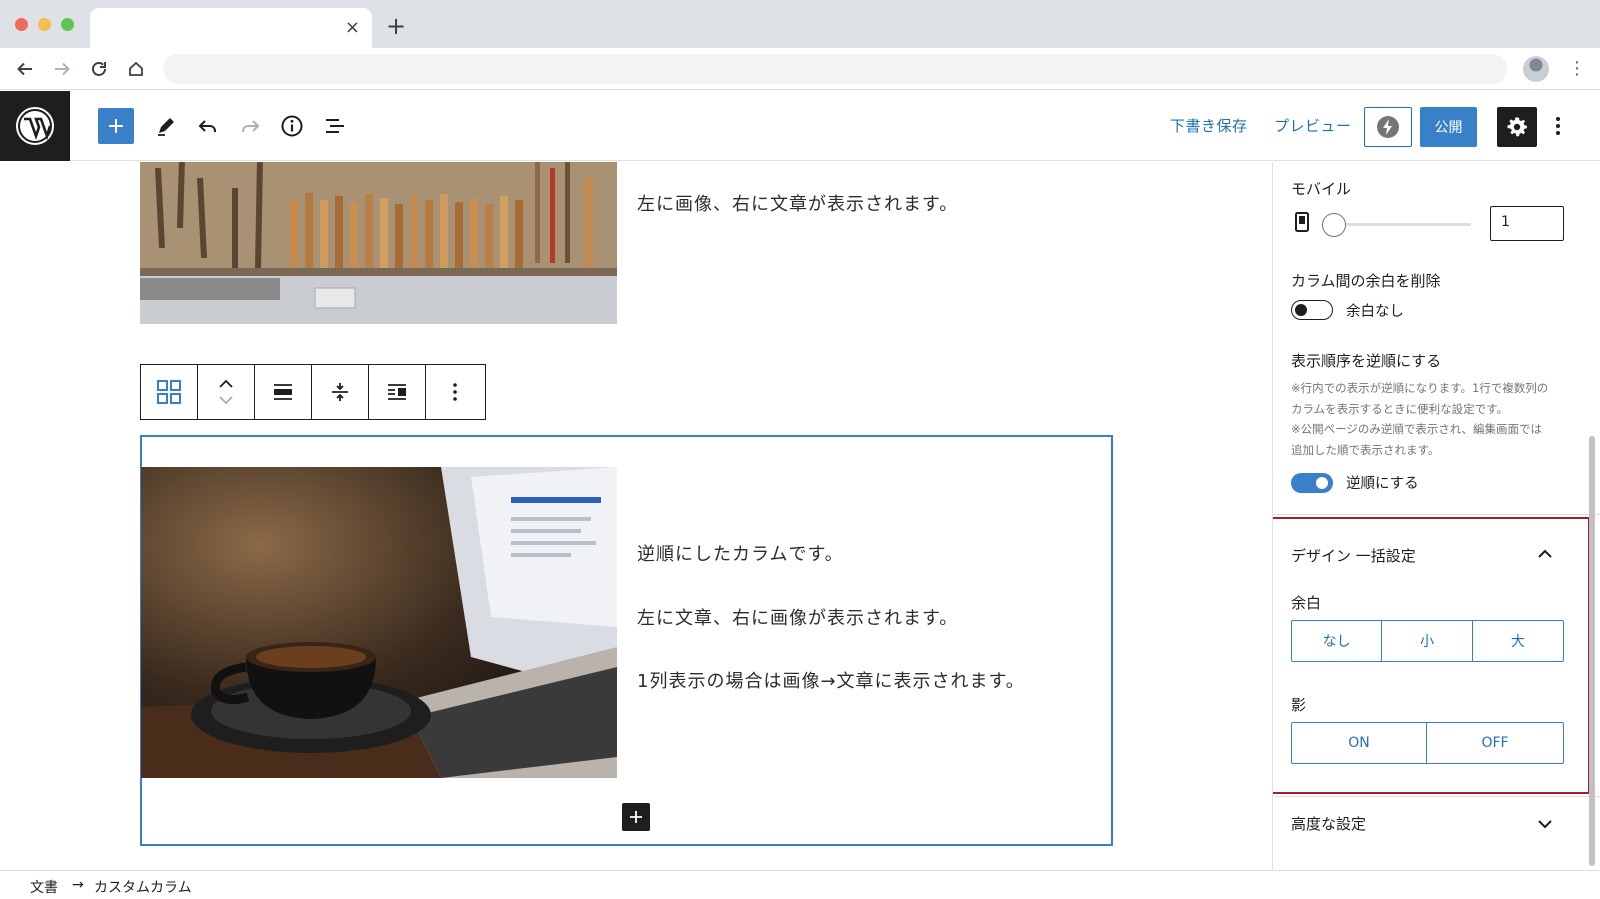 This screenshot has height=899, width=1600. What do you see at coordinates (1209, 125) in the screenshot?
I see `save-draft-button: 下書き保存` at bounding box center [1209, 125].